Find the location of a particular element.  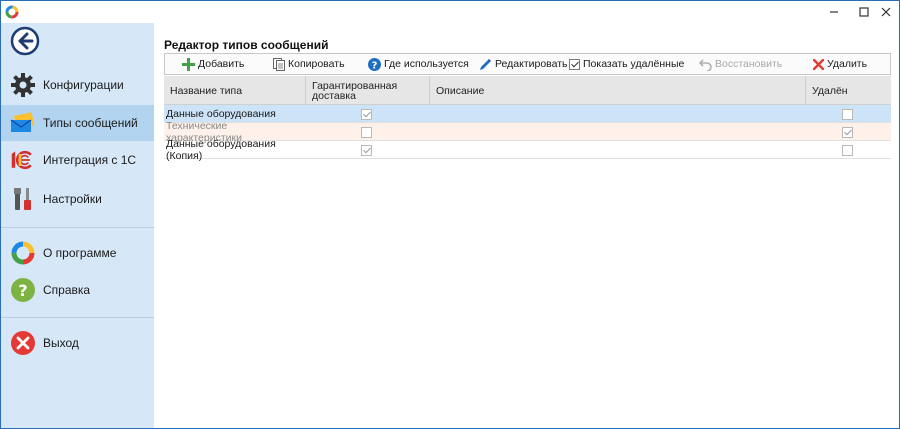

table-row: Данные оборудования (Копия) is located at coordinates (527, 150).